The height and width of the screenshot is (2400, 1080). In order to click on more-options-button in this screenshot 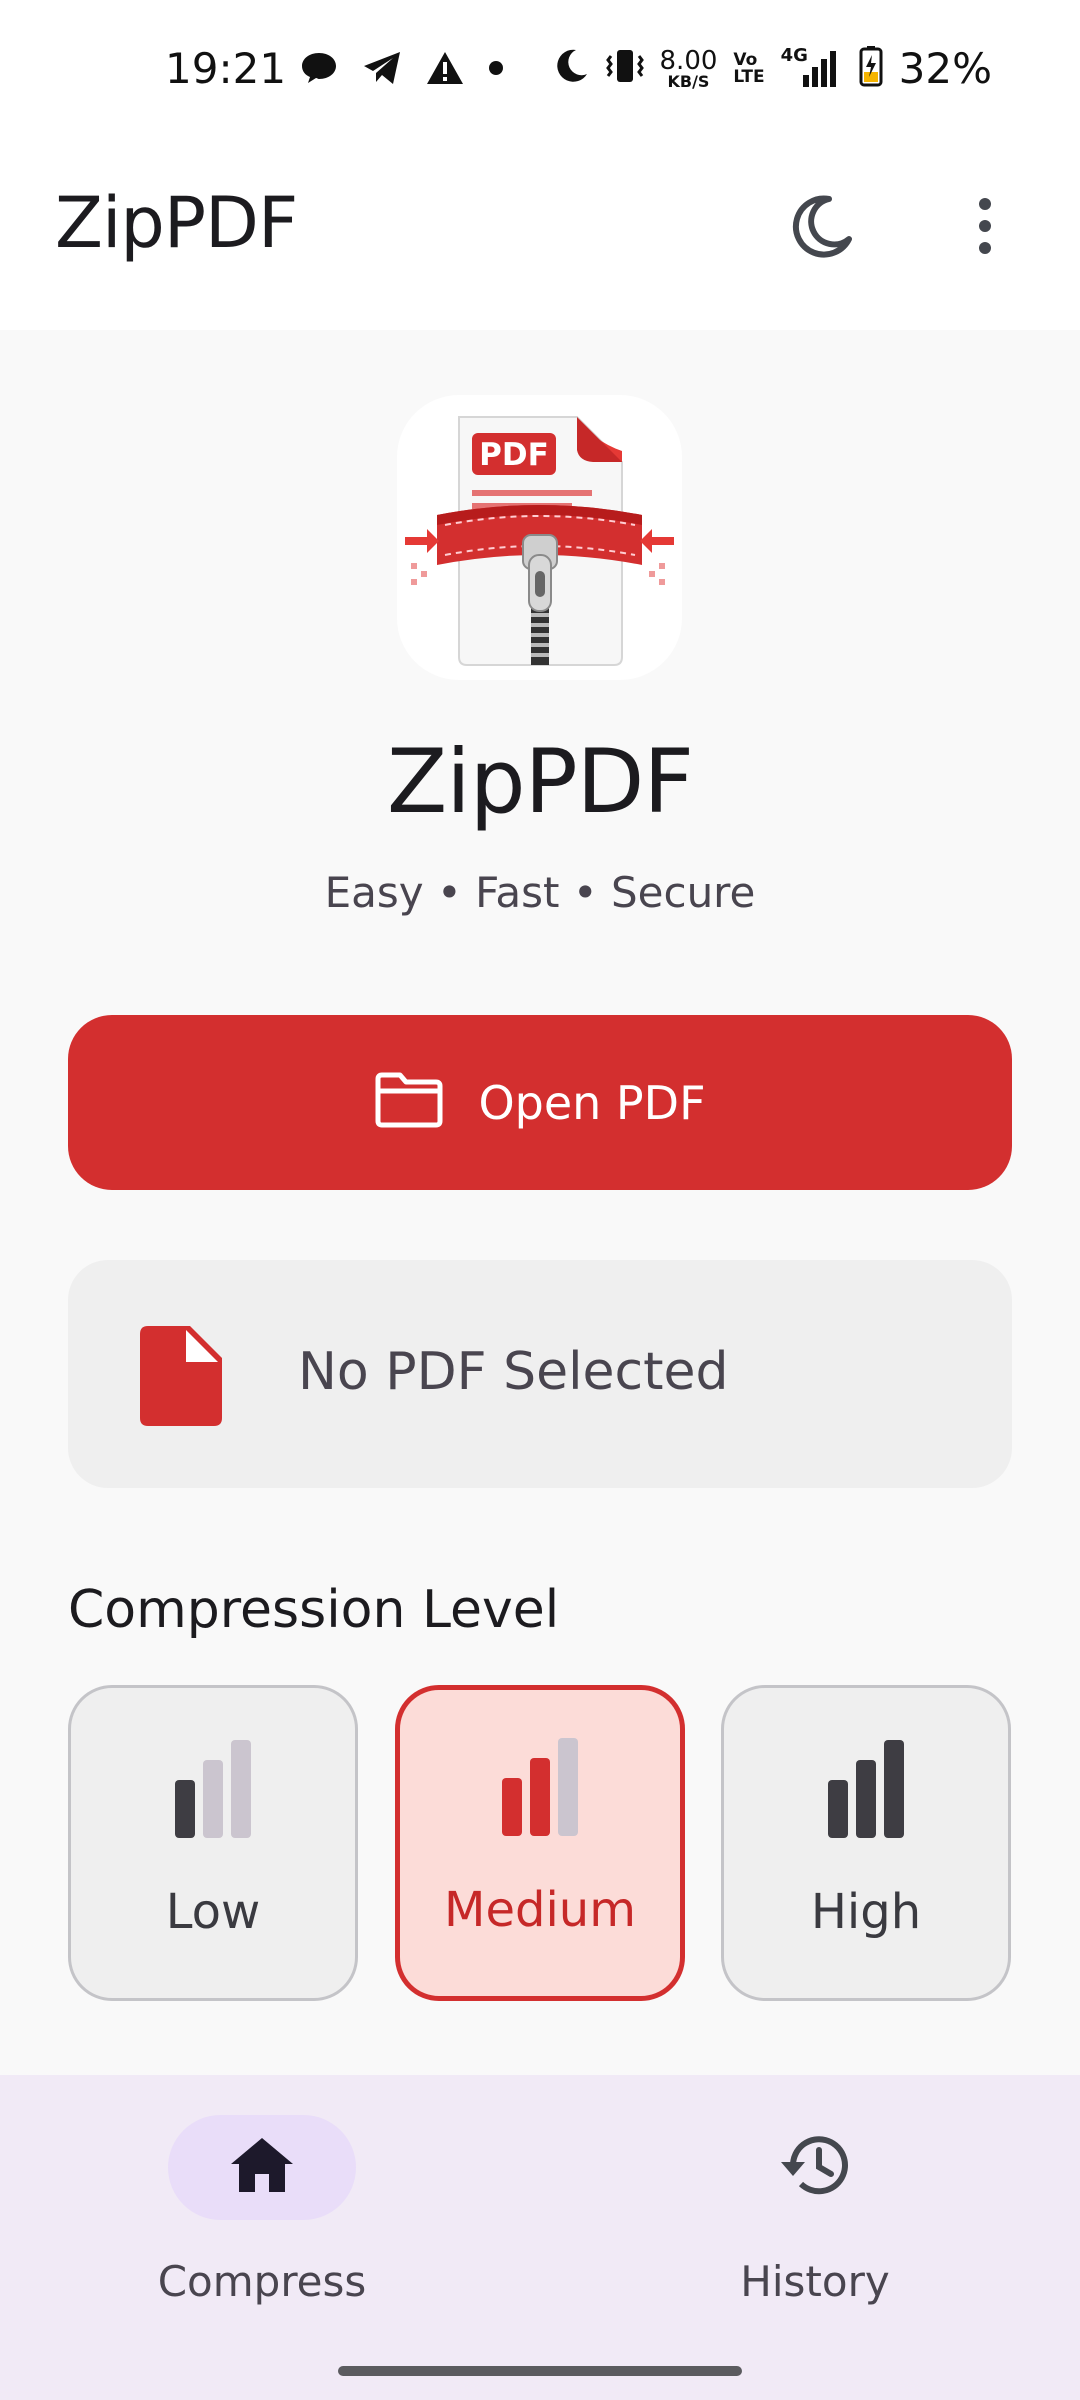, I will do `click(985, 228)`.